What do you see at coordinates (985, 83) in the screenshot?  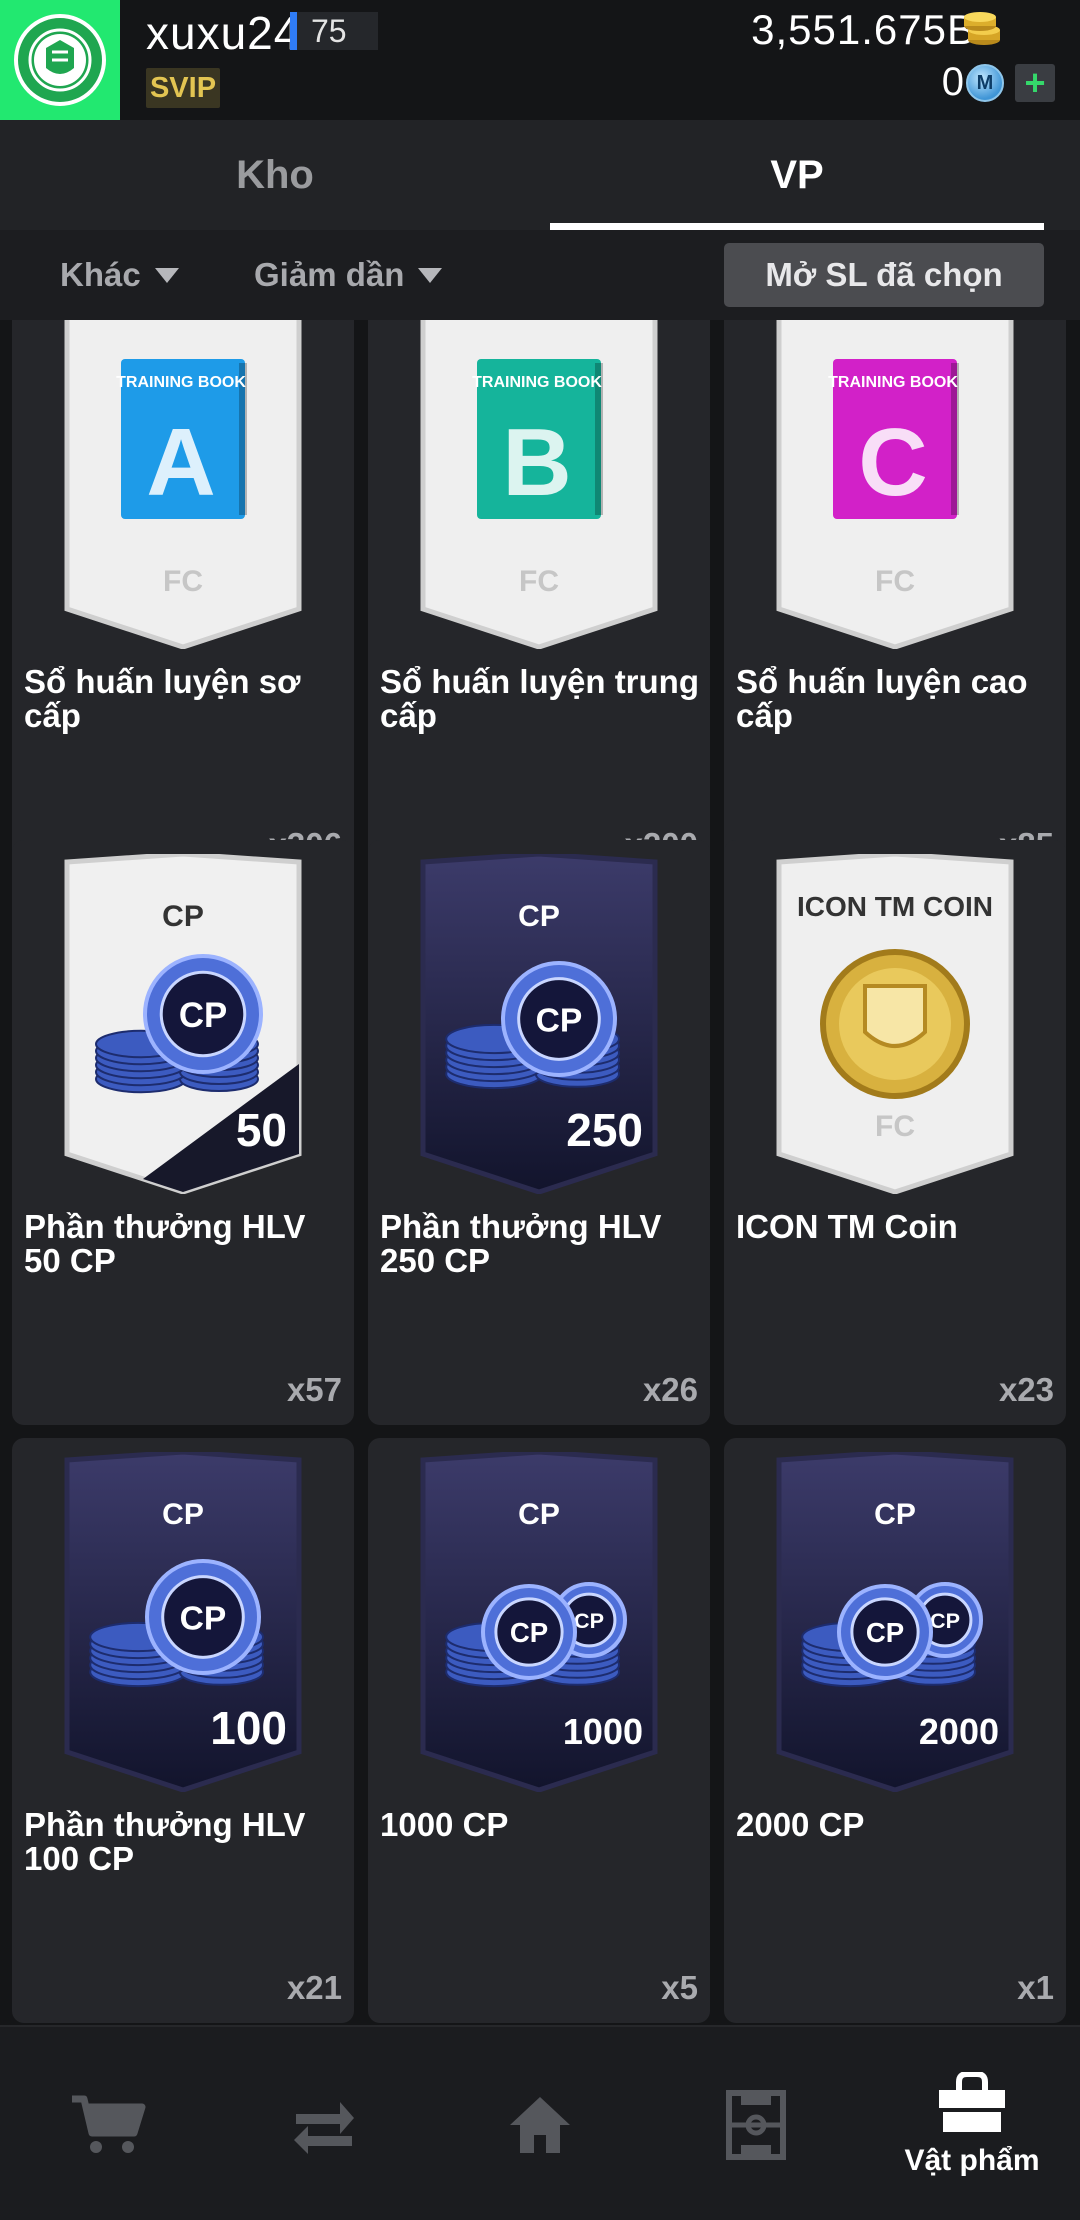 I see `mp-currency-icon: M` at bounding box center [985, 83].